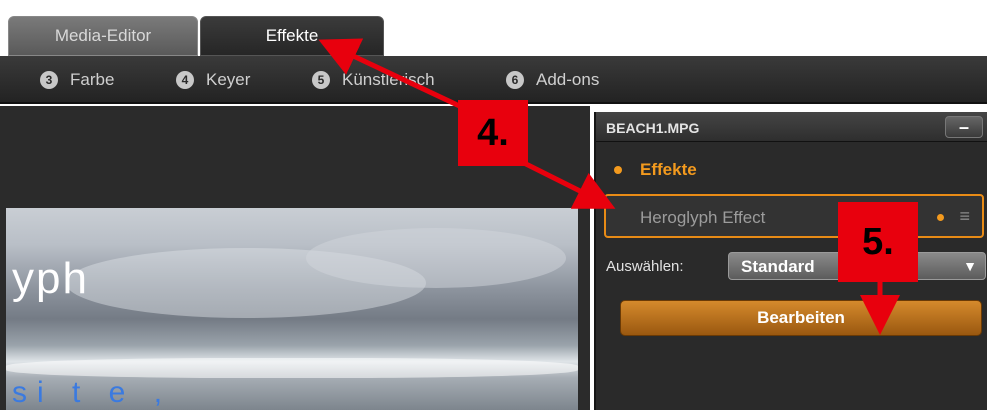 The height and width of the screenshot is (410, 987). Describe the element at coordinates (436, 258) in the screenshot. I see `cloud-shape` at that location.